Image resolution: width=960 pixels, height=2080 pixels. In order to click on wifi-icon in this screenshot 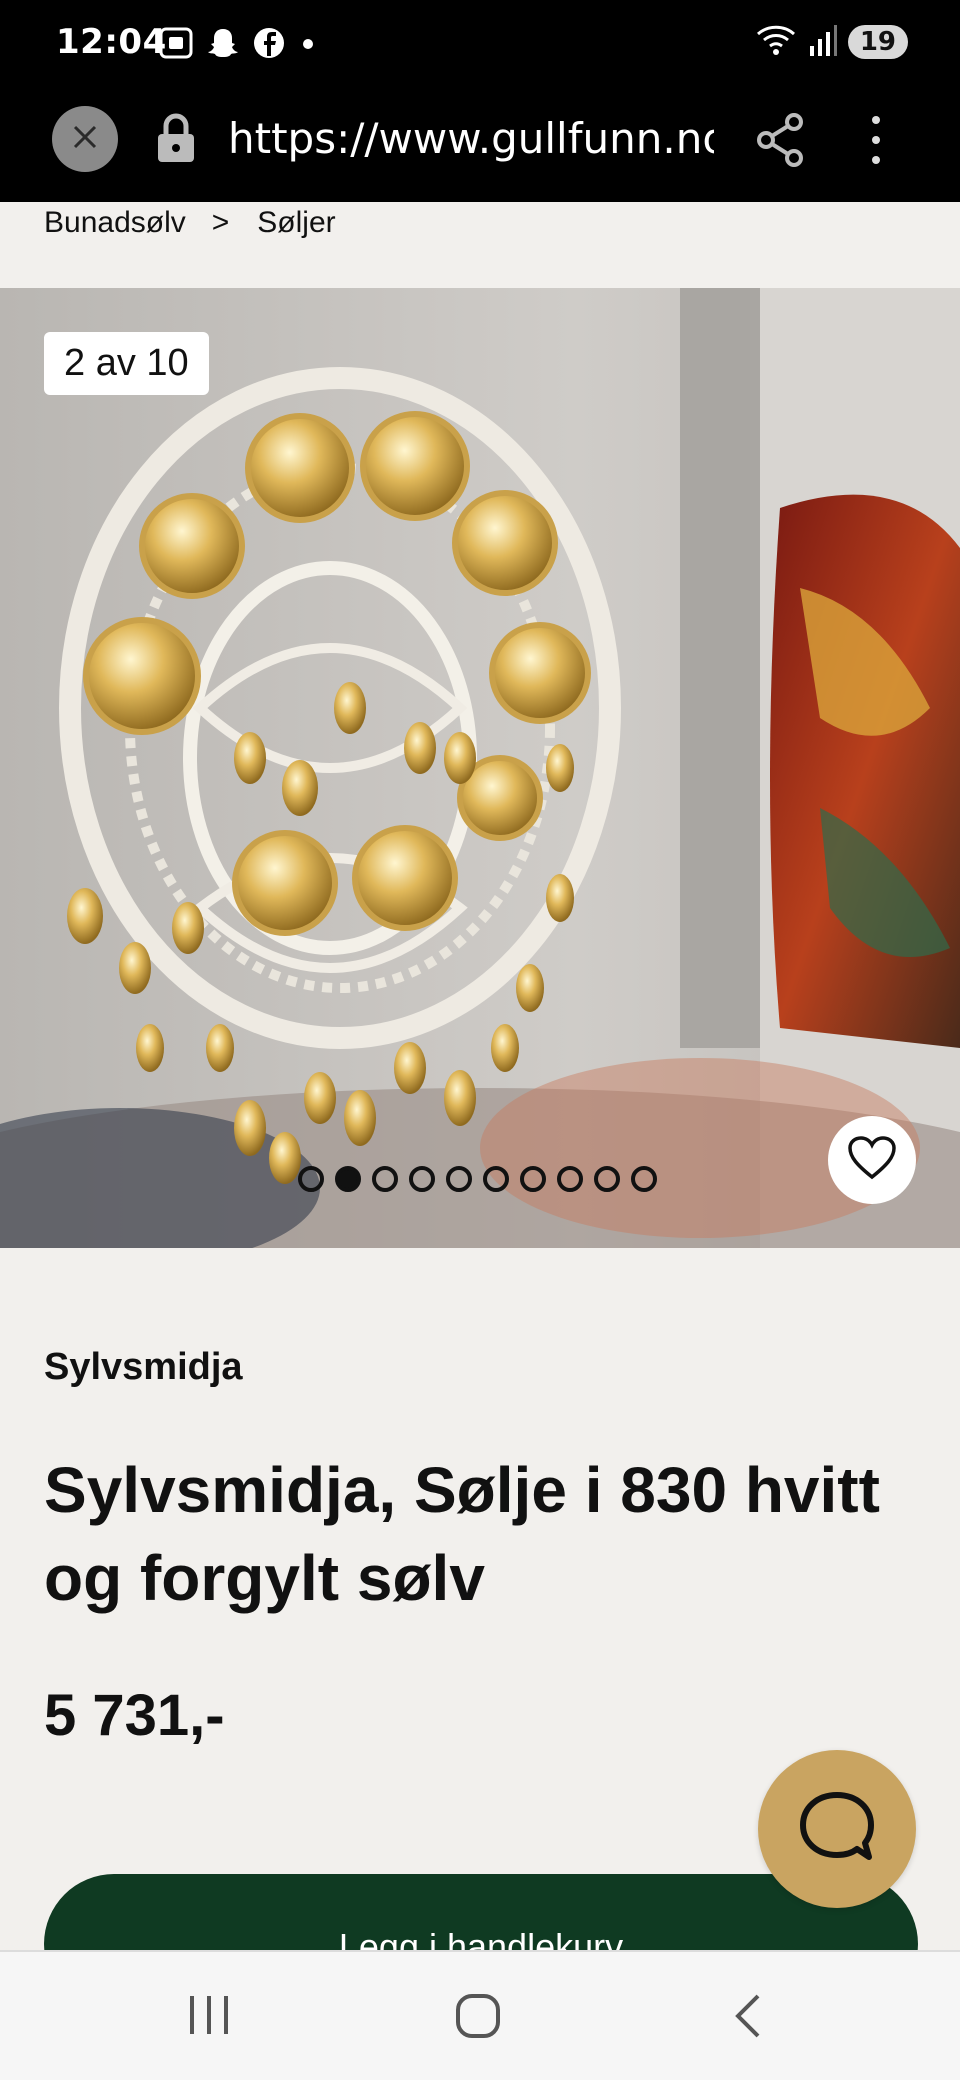, I will do `click(776, 42)`.